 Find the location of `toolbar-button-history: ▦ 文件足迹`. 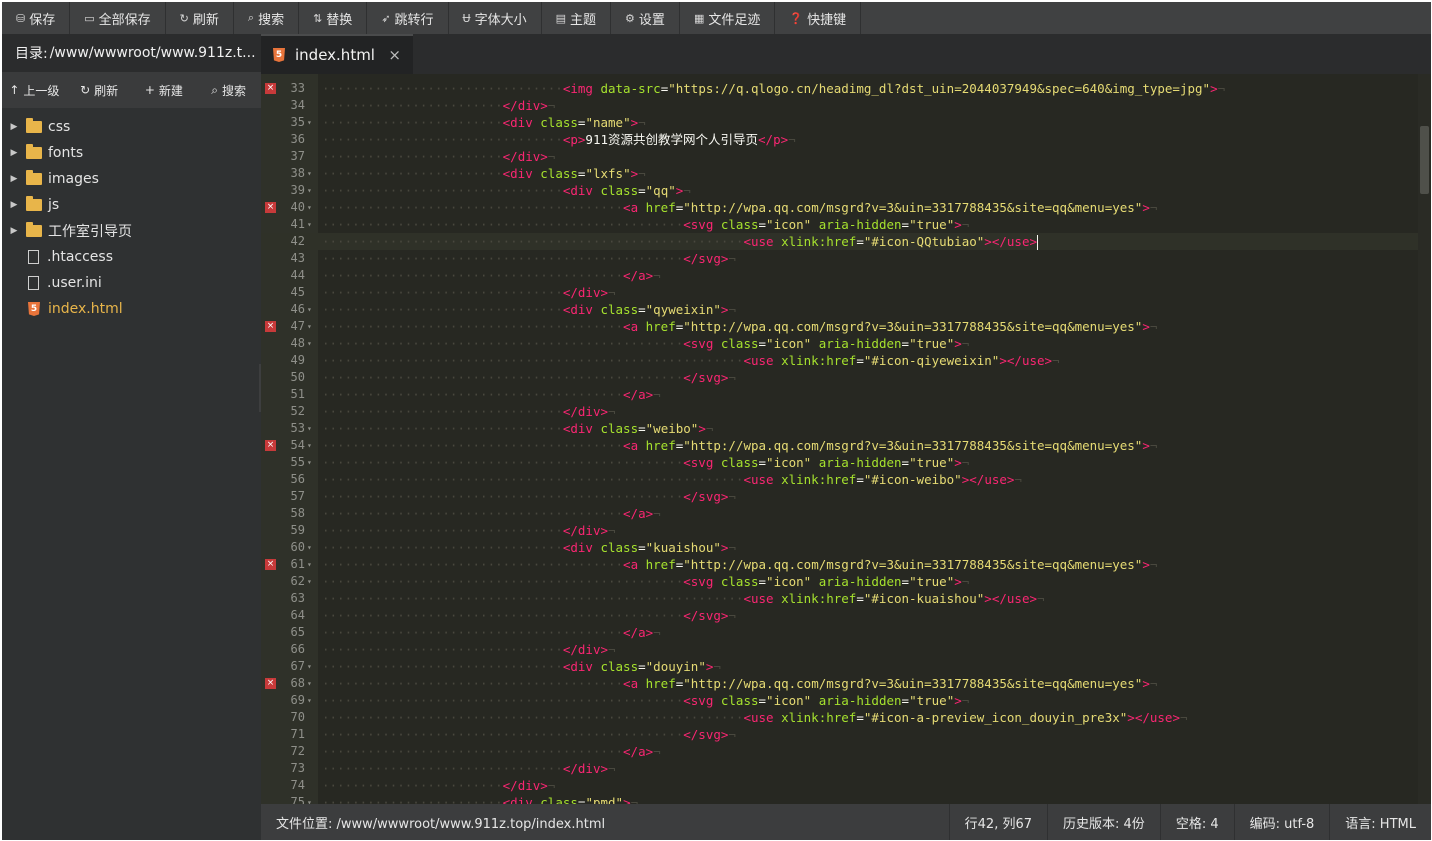

toolbar-button-history: ▦ 文件足迹 is located at coordinates (728, 18).